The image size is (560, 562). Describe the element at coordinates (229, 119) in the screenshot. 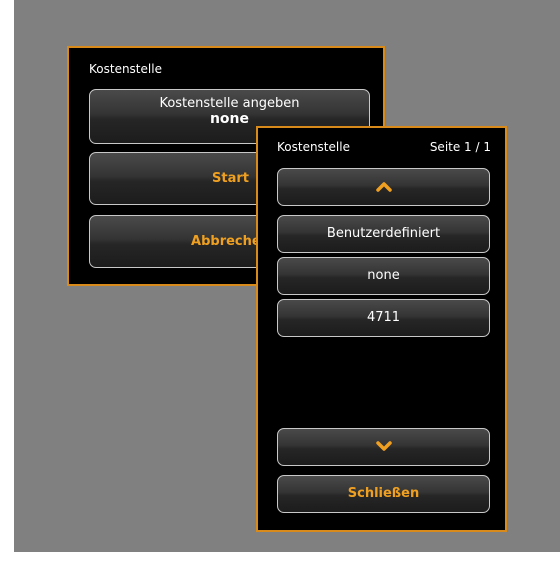

I see `cost-center-value: none` at that location.